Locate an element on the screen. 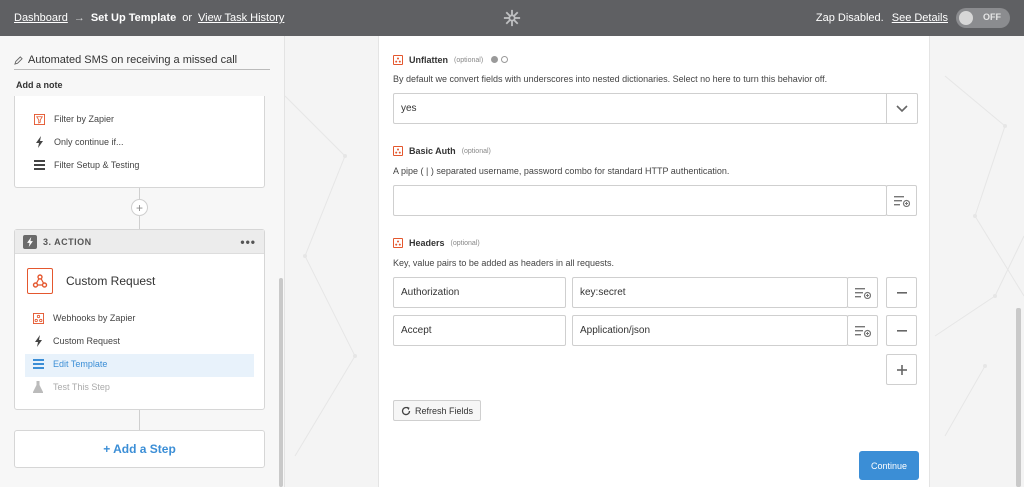  add-step-button: + Add a Step is located at coordinates (139, 449).